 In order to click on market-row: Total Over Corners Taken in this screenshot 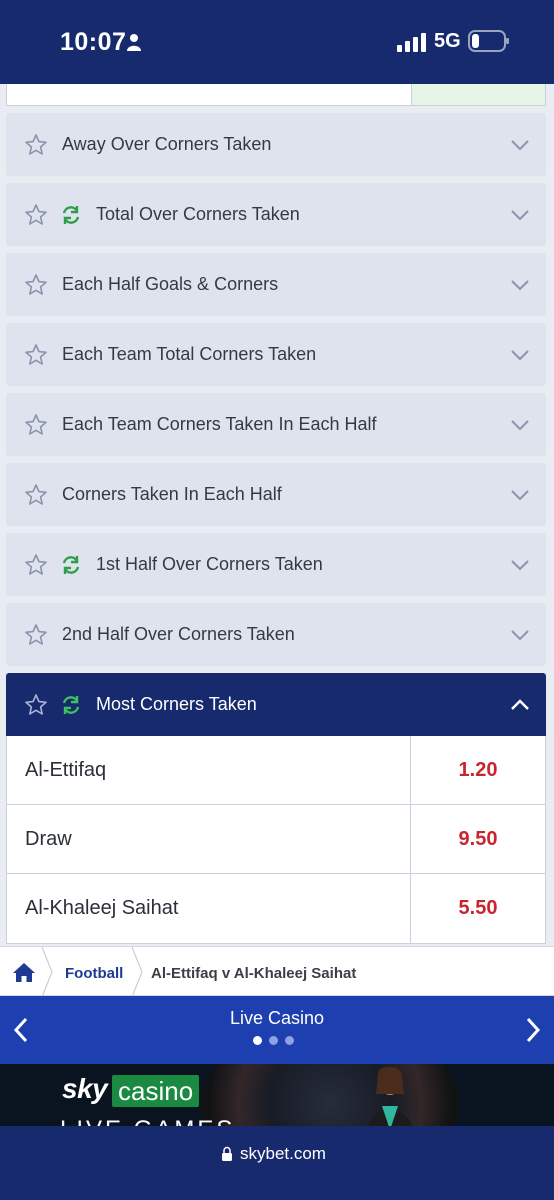, I will do `click(276, 214)`.